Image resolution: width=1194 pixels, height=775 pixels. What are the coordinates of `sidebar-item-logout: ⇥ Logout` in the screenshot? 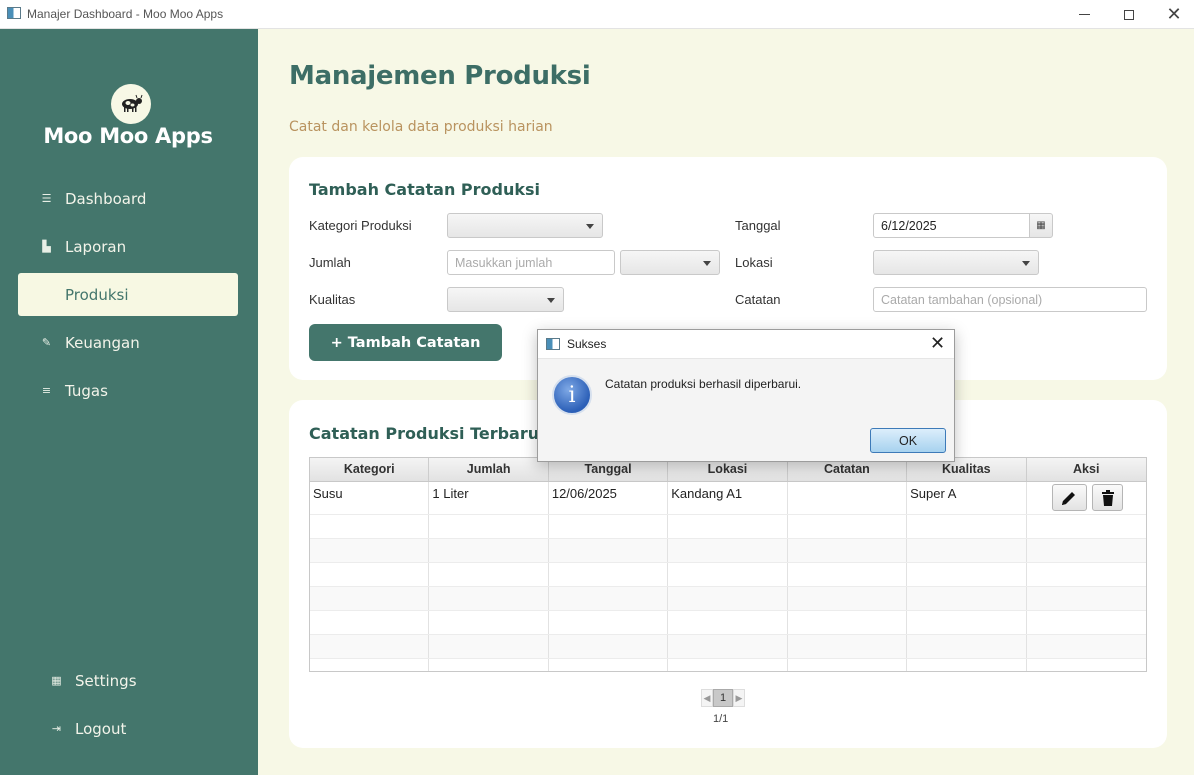 It's located at (128, 728).